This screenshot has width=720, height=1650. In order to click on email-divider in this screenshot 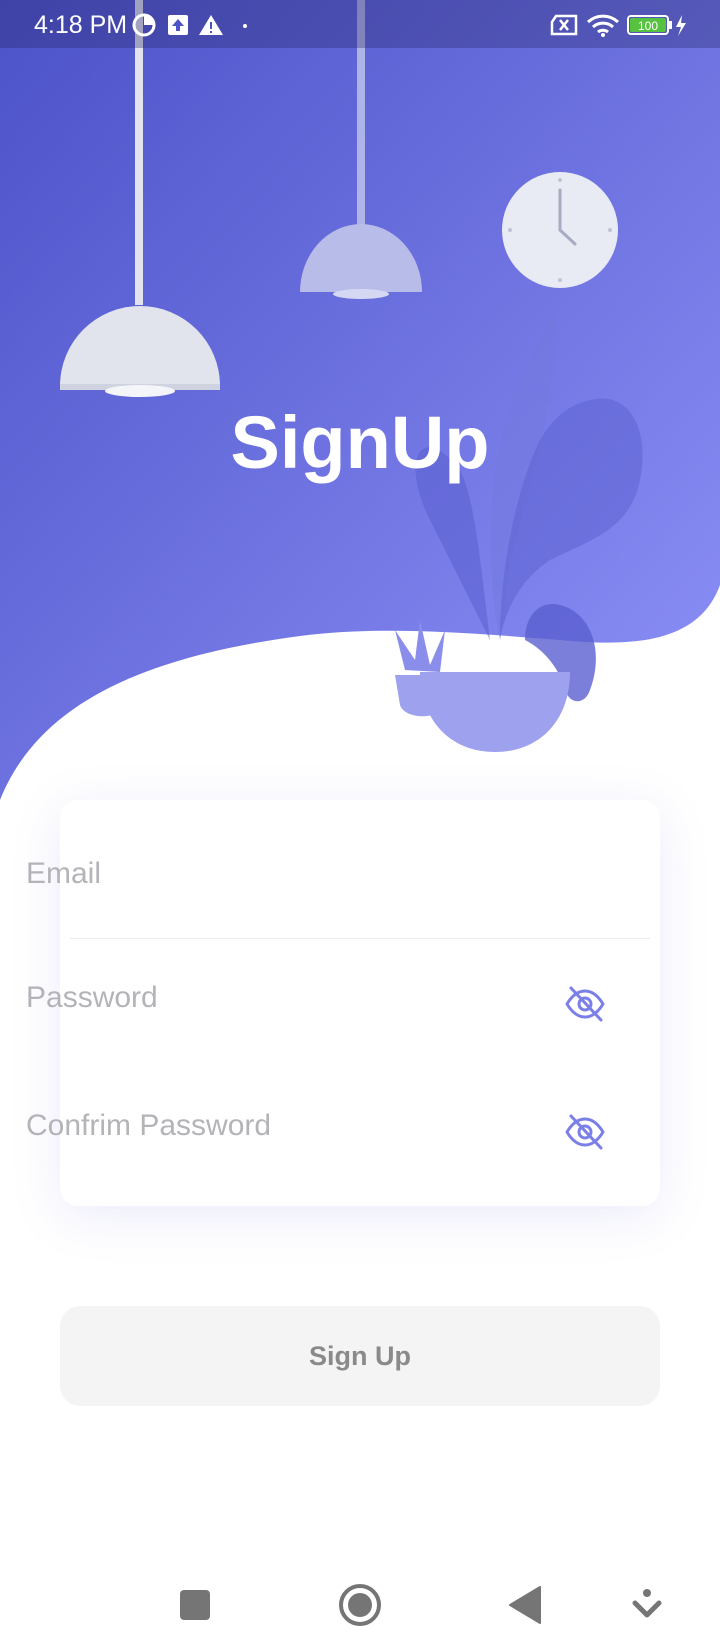, I will do `click(360, 938)`.